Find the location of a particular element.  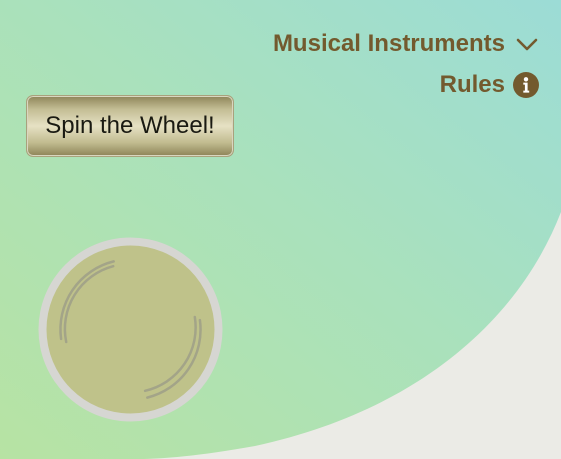

rules-button: Rules is located at coordinates (489, 85).